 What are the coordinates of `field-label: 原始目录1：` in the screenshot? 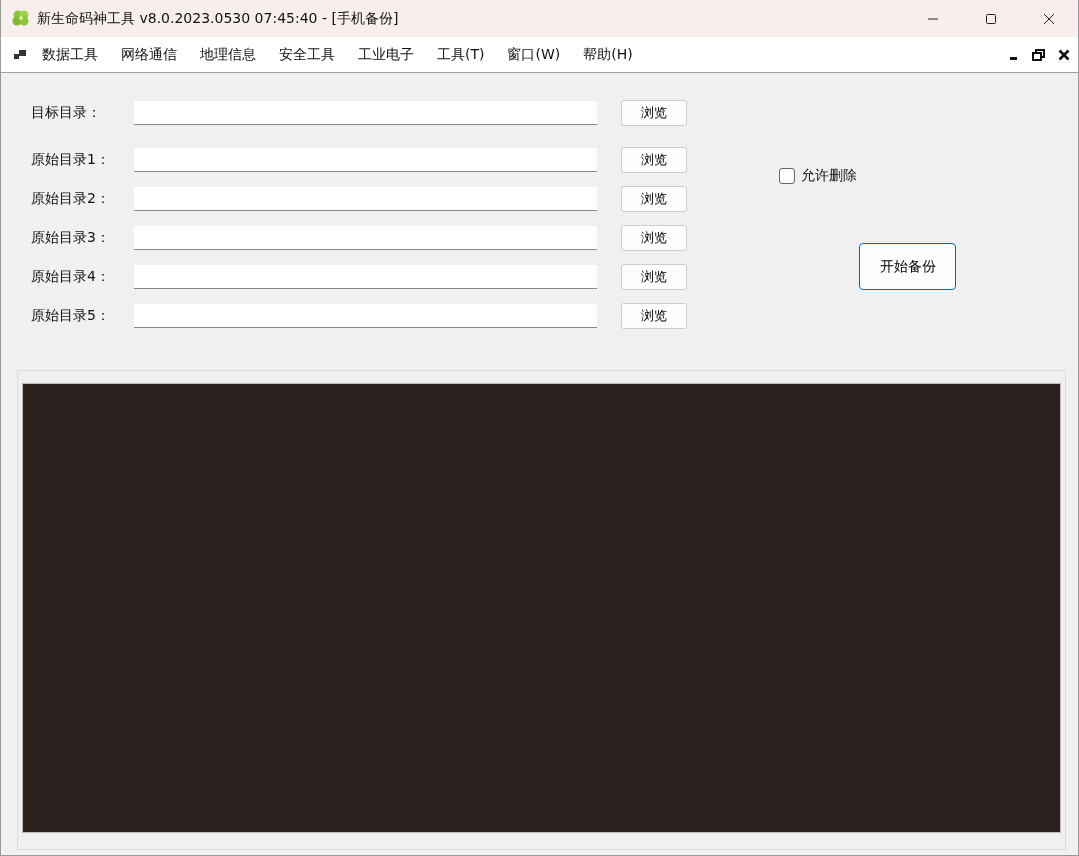 It's located at (71, 160).